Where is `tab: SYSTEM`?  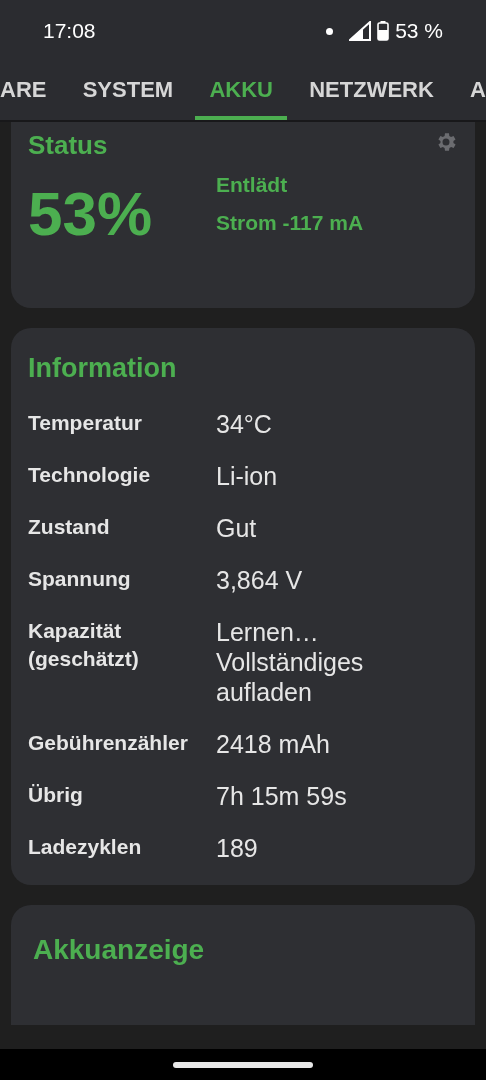 tab: SYSTEM is located at coordinates (128, 91).